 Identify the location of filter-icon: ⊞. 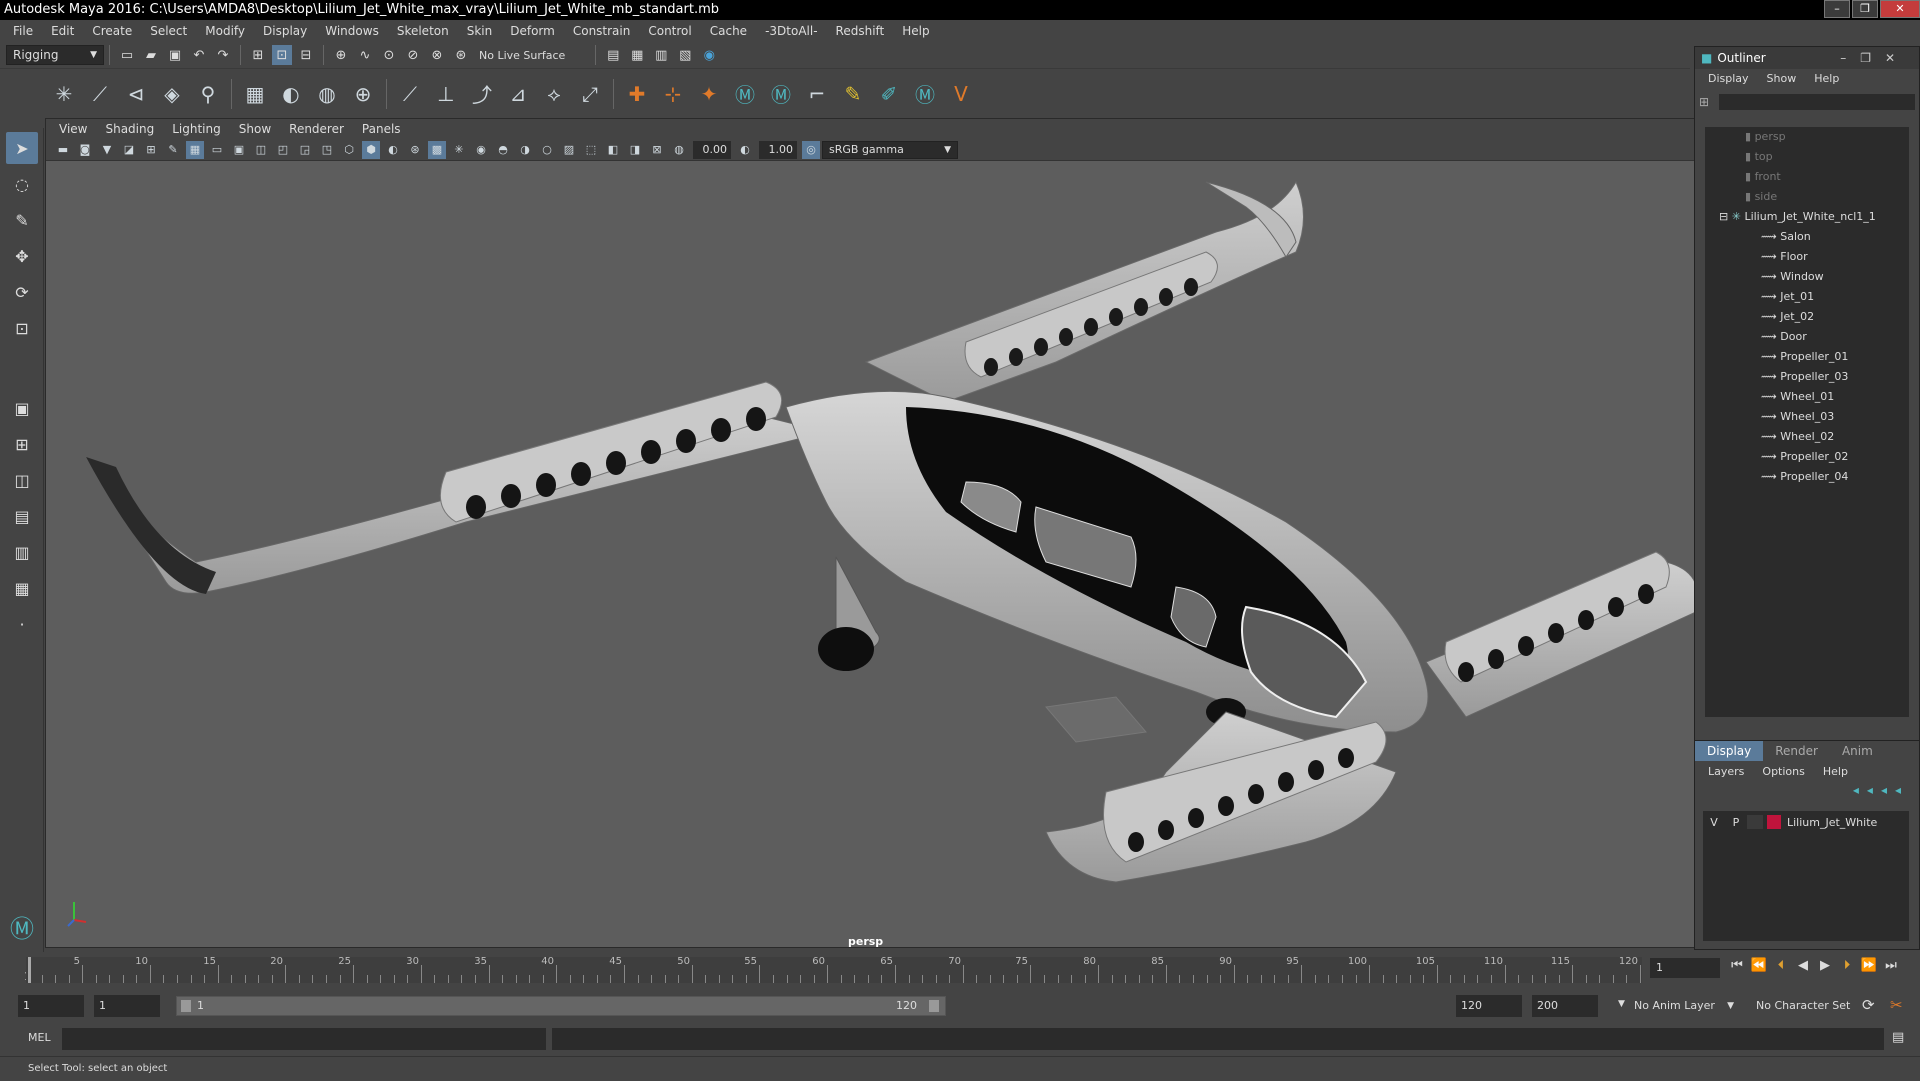
(1707, 102).